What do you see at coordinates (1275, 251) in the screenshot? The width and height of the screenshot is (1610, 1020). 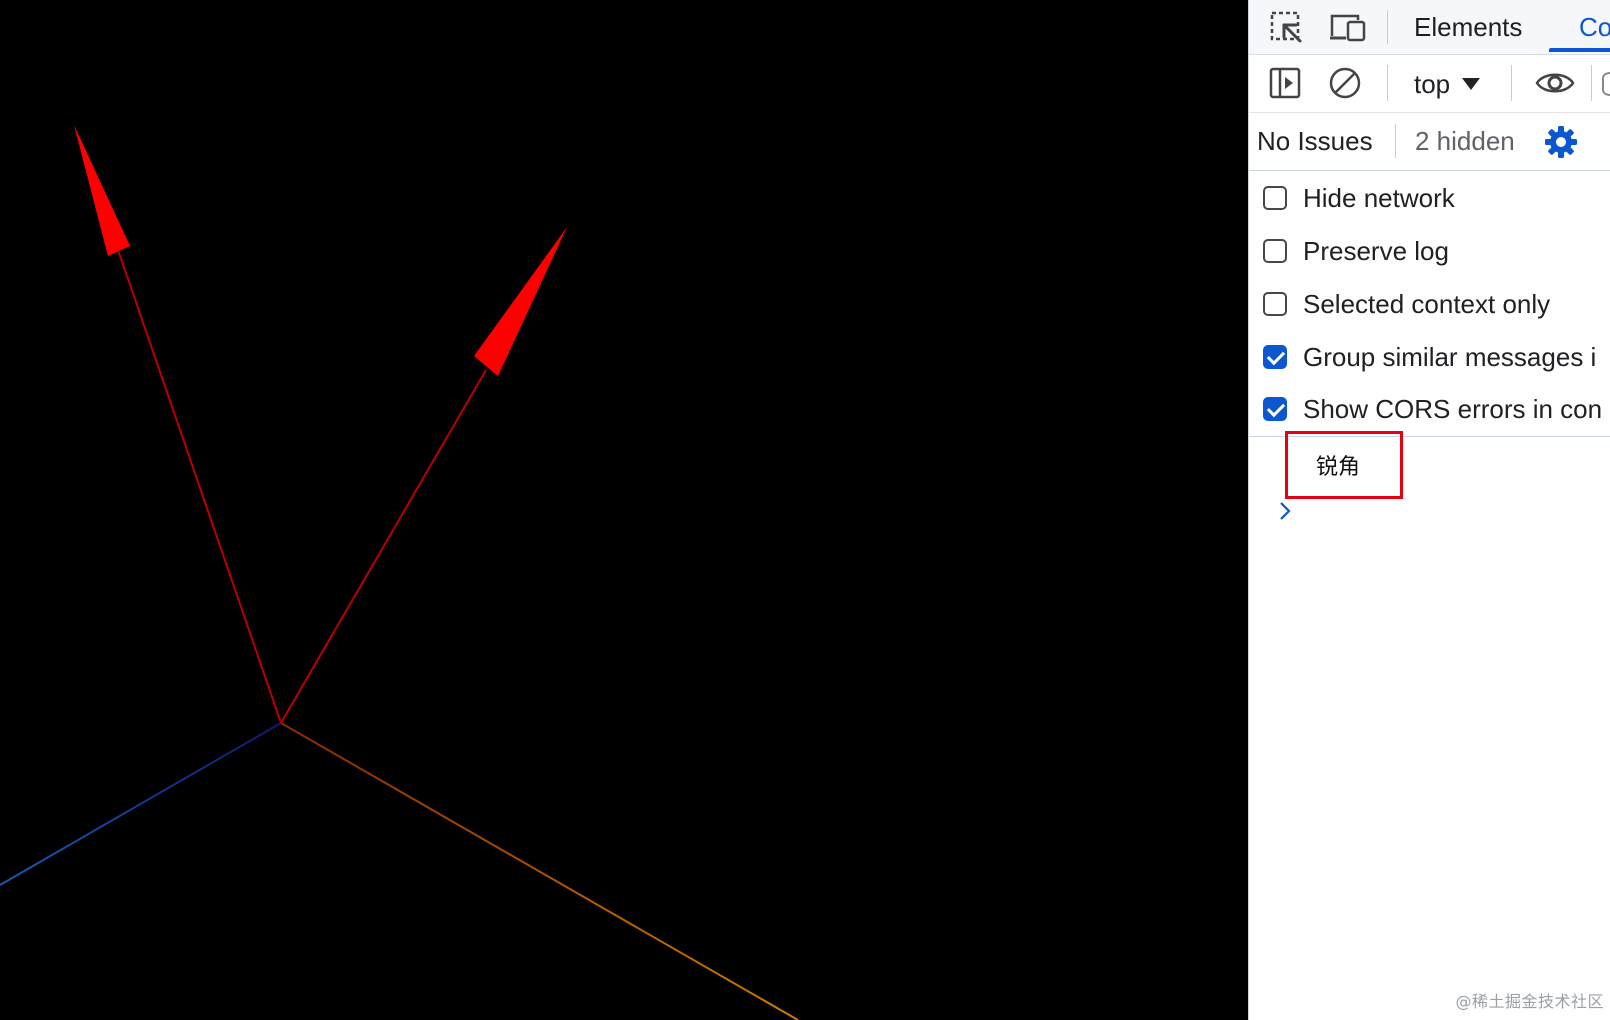 I see `preserve-log-checkbox` at bounding box center [1275, 251].